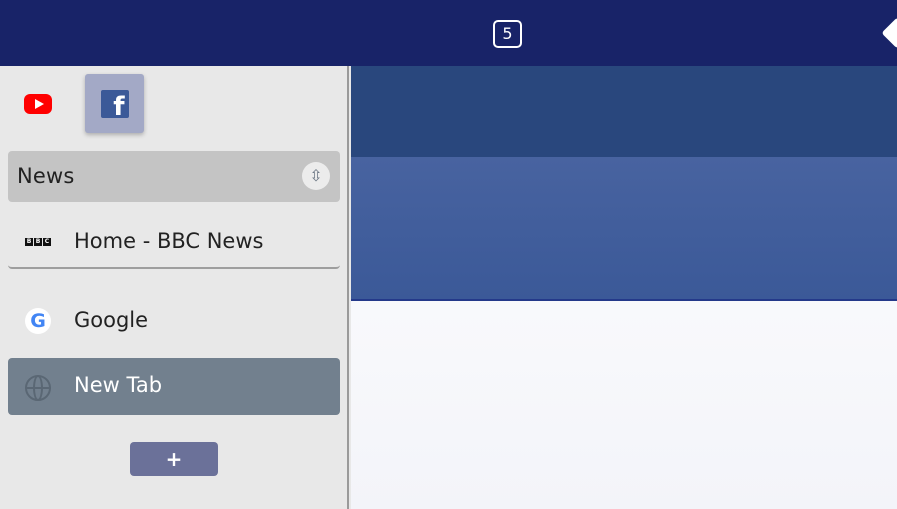 This screenshot has width=897, height=509. What do you see at coordinates (38, 321) in the screenshot?
I see `google-icon: G` at bounding box center [38, 321].